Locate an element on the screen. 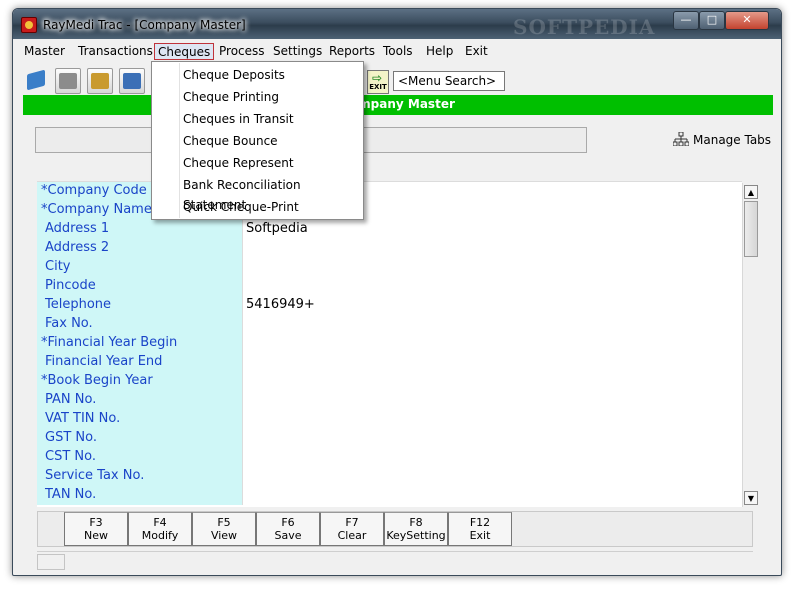 Image resolution: width=802 pixels, height=594 pixels. form-row: Fax No. is located at coordinates (389, 324).